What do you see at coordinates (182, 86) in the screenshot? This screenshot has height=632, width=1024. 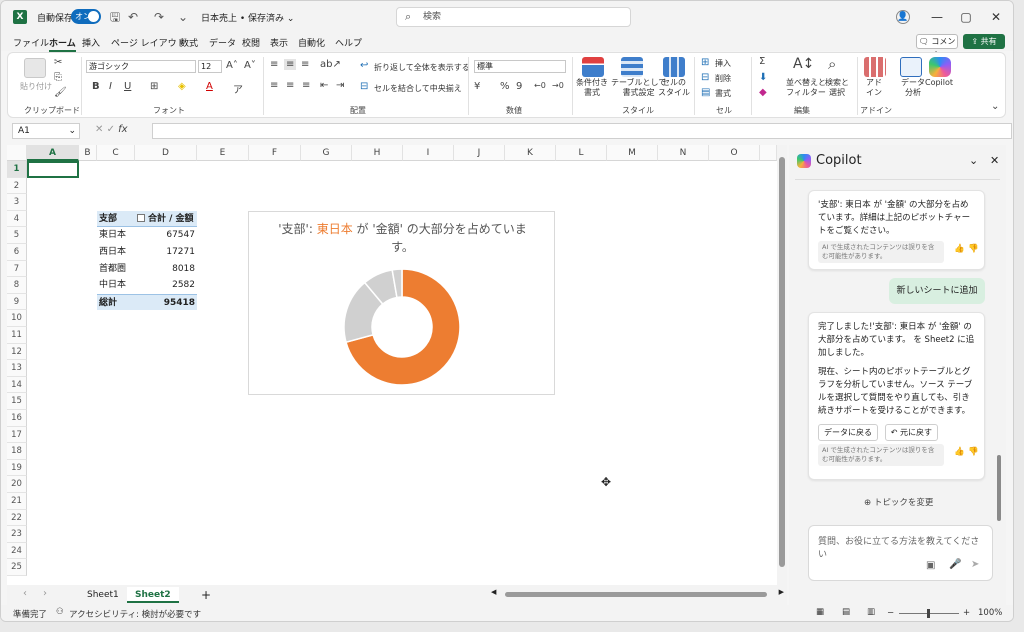 I see `fill-color-icon: ◈` at bounding box center [182, 86].